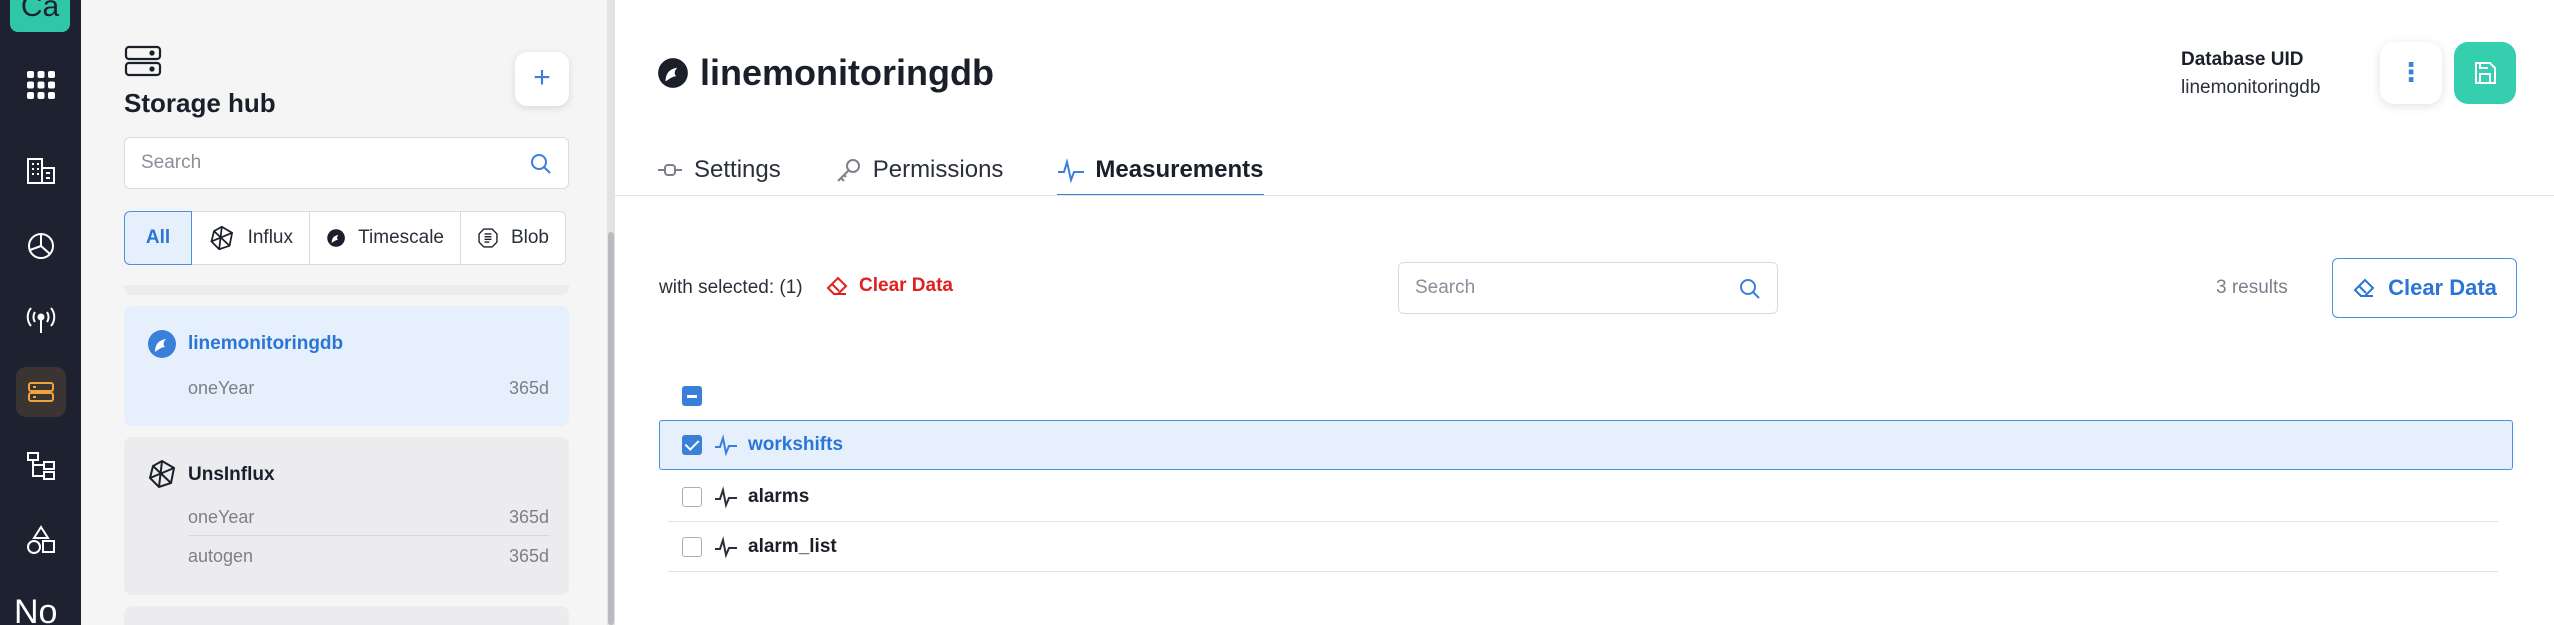  Describe the element at coordinates (270, 237) in the screenshot. I see `filter-label: Influx` at that location.